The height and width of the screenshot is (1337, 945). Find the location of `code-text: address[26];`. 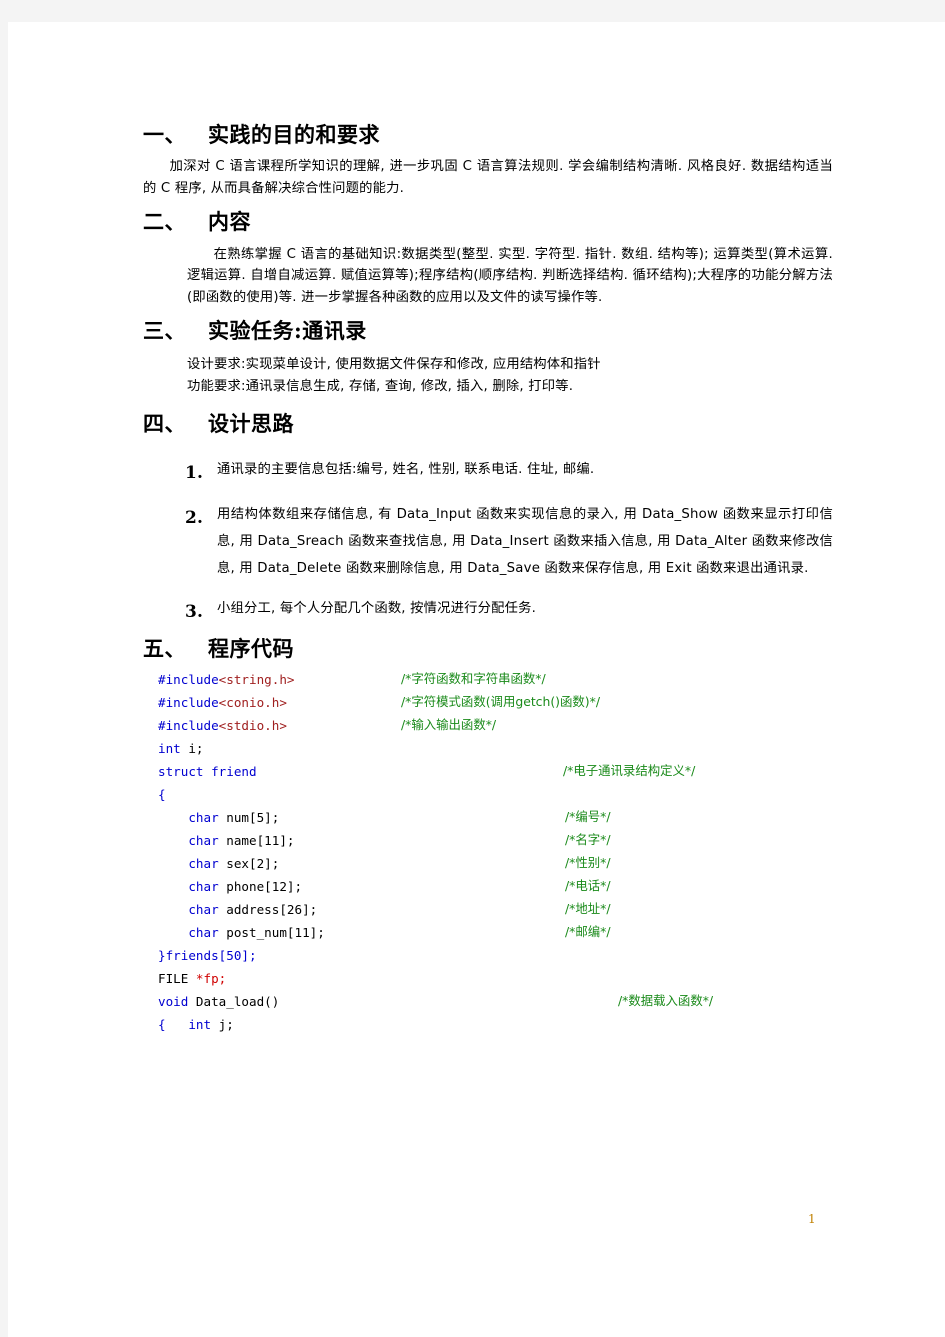

code-text: address[26]; is located at coordinates (268, 910).